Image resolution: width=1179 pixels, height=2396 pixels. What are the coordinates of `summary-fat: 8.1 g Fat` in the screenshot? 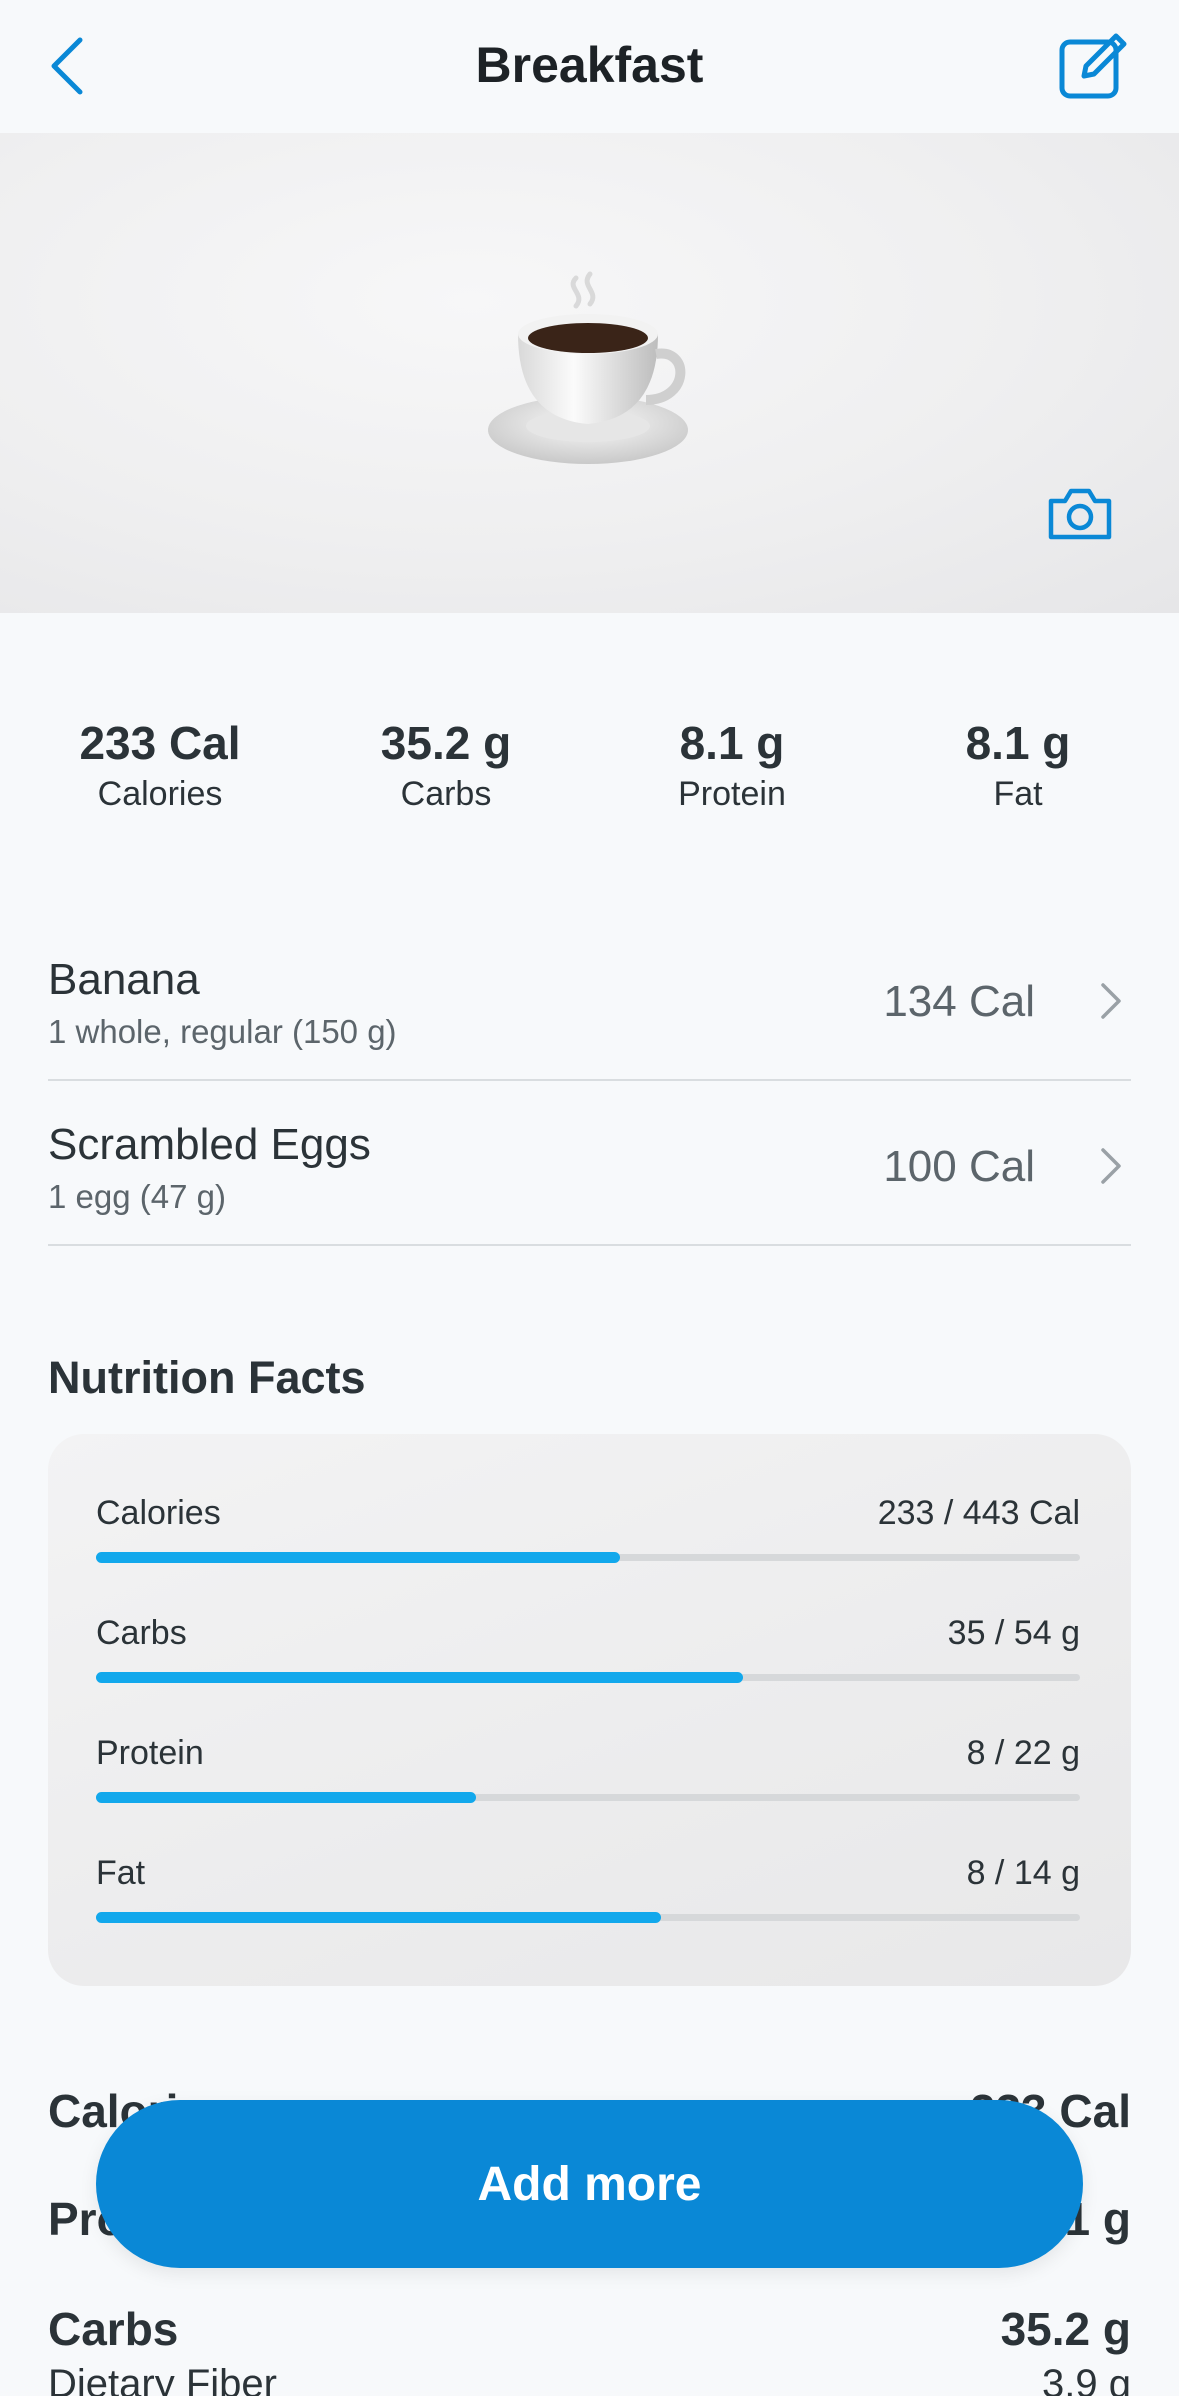 It's located at (1018, 763).